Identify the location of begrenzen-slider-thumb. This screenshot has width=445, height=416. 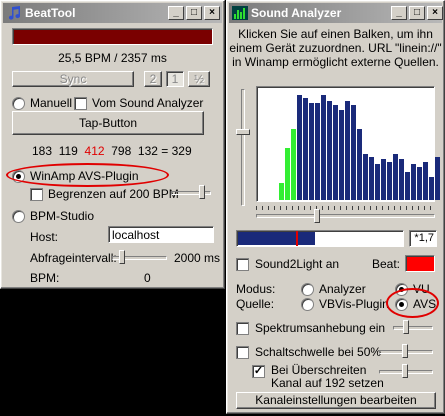
(202, 192).